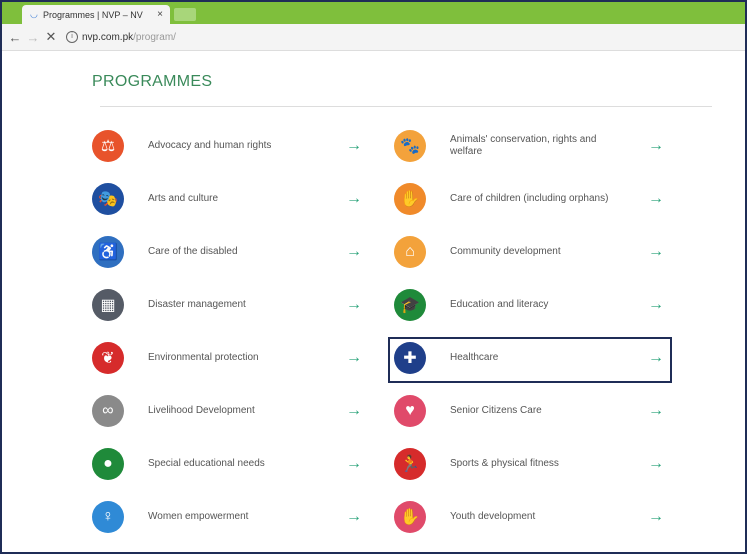 The height and width of the screenshot is (554, 747). I want to click on address-host: nvp.com.pk, so click(108, 37).